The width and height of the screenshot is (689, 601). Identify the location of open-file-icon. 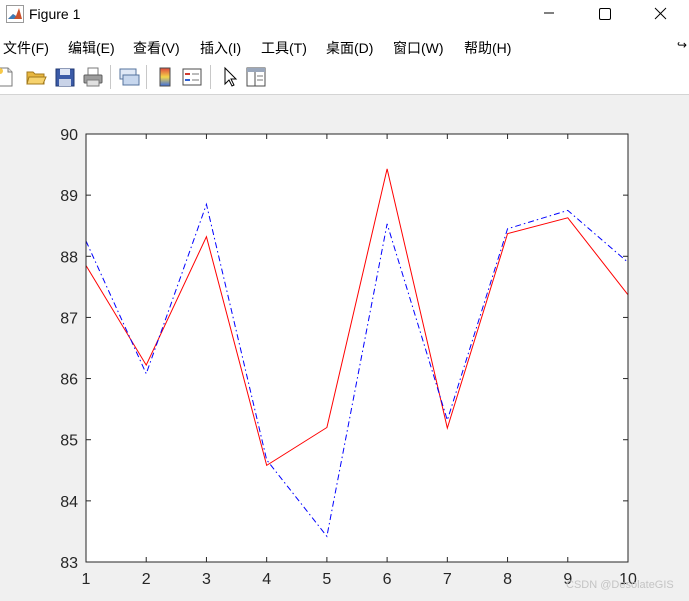
(36, 77).